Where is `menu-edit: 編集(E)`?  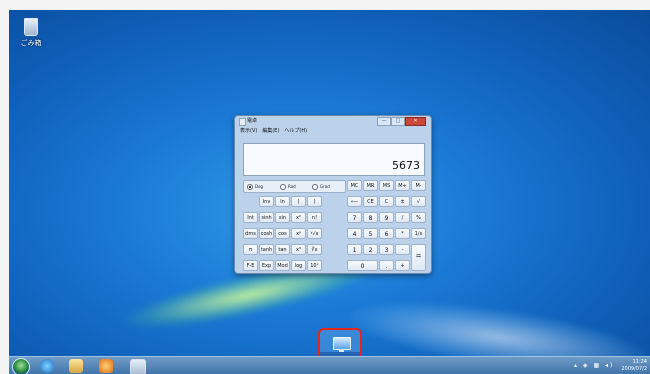 menu-edit: 編集(E) is located at coordinates (270, 131).